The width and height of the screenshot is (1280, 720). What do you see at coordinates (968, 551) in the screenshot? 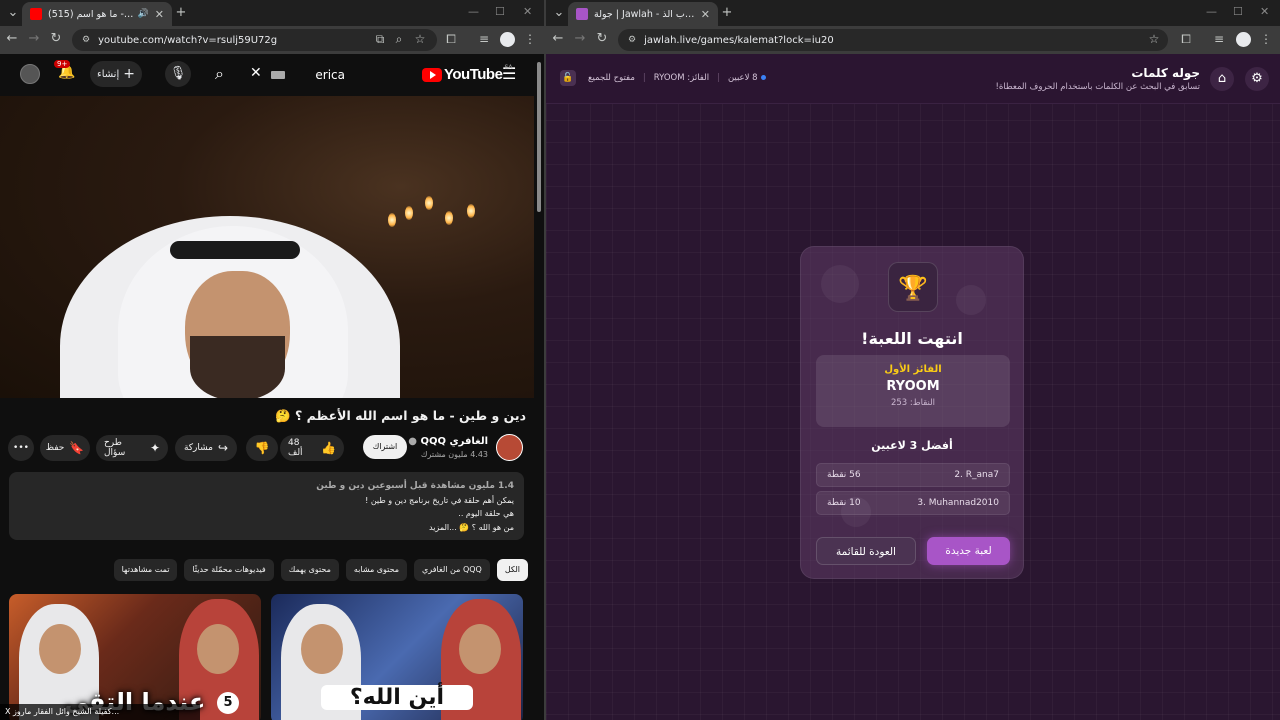
I see `new-game-button: لعبة جديدة` at bounding box center [968, 551].